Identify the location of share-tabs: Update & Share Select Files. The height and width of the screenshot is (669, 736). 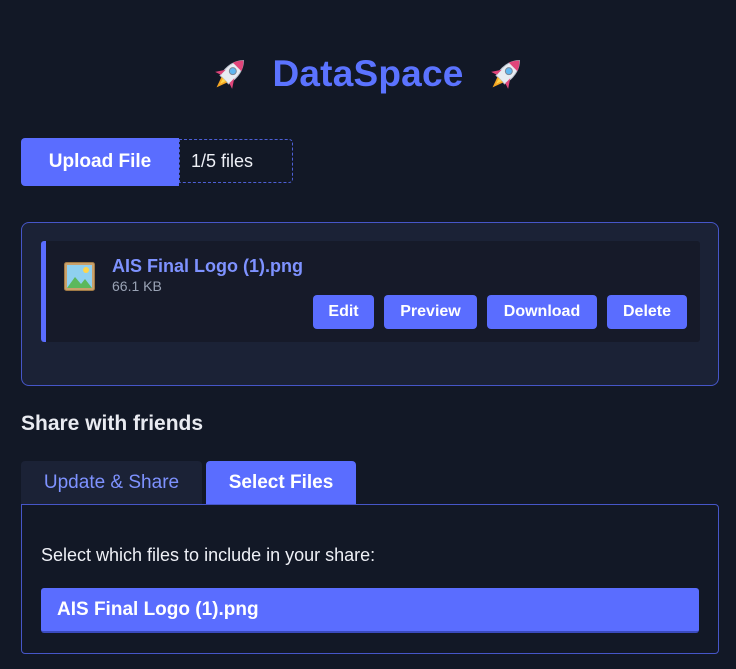
(188, 483).